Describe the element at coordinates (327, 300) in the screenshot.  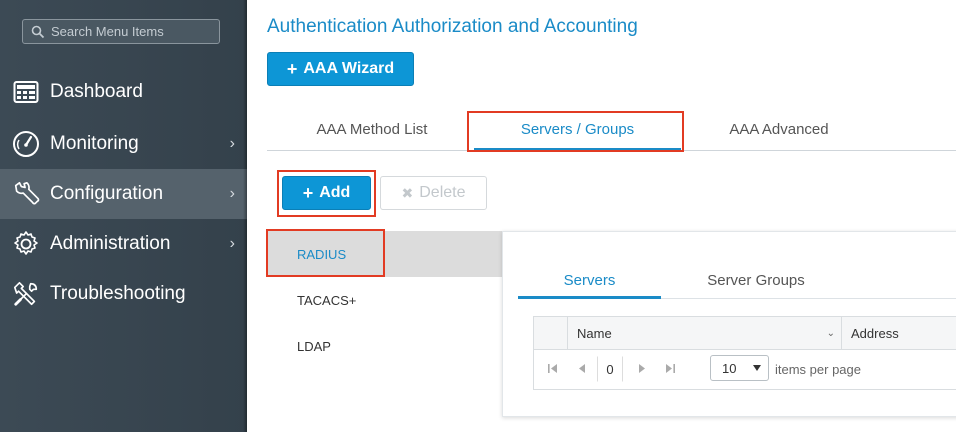
I see `list-item-label: TACACS+` at that location.